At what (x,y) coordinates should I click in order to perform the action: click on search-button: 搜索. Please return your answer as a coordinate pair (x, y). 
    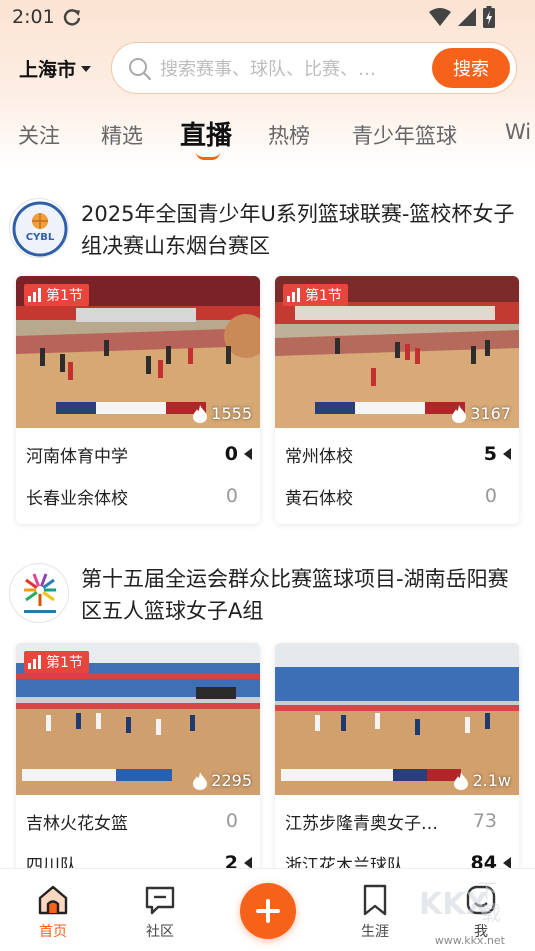
    Looking at the image, I should click on (471, 68).